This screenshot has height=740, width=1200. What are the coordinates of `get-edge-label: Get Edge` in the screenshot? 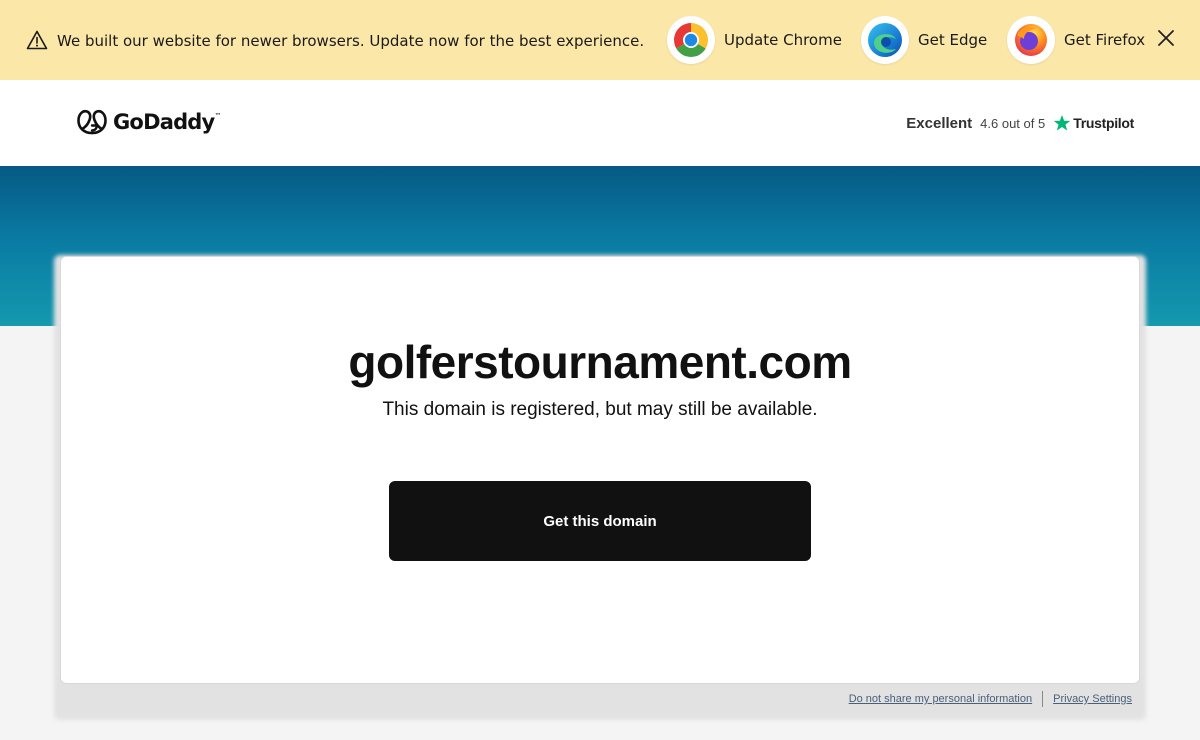 It's located at (953, 40).